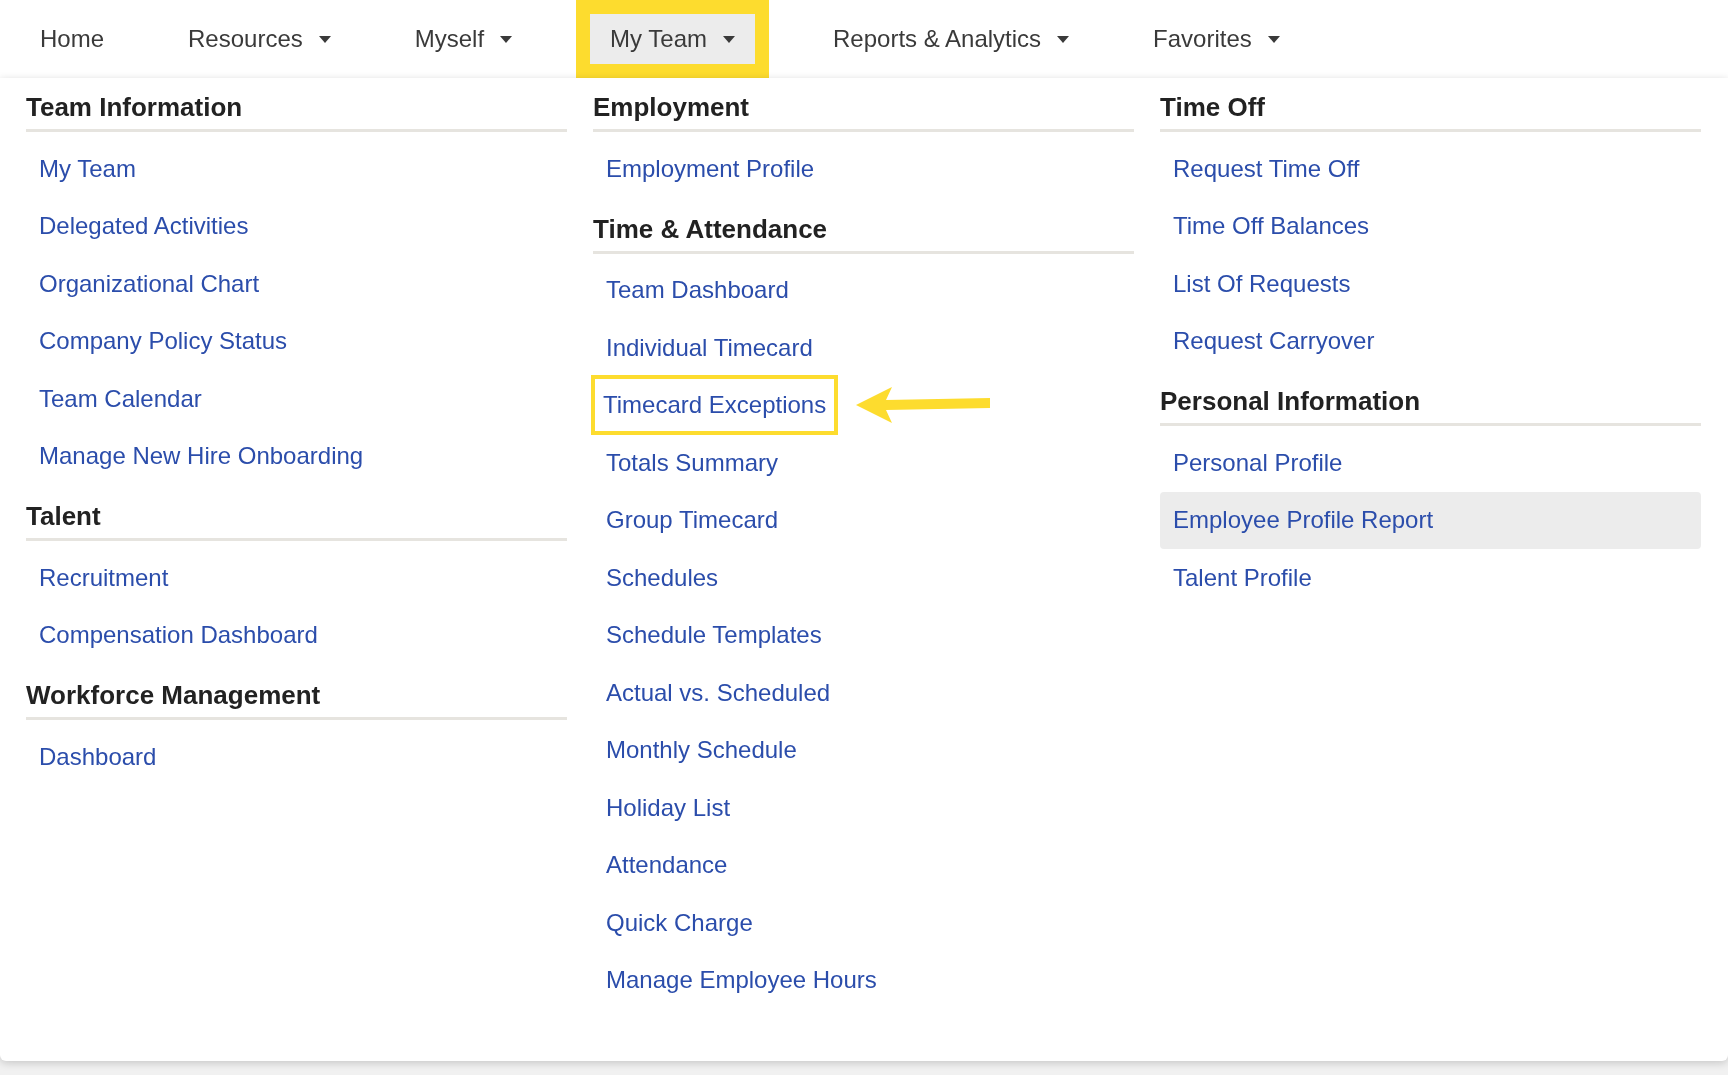 This screenshot has height=1075, width=1728. Describe the element at coordinates (662, 807) in the screenshot. I see `menu-link: Holiday List` at that location.